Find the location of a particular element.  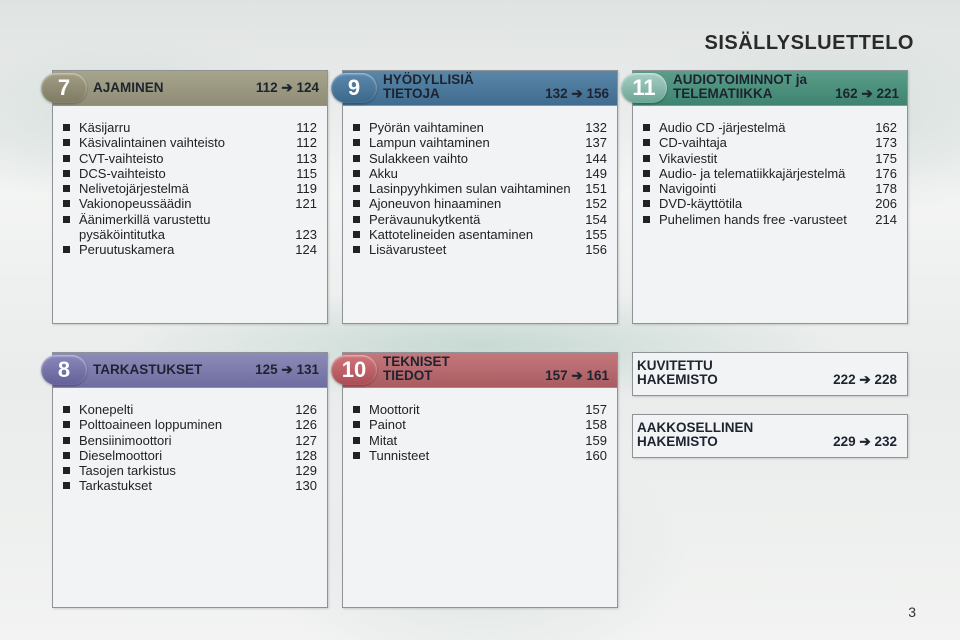

toc-entry-page: 137 is located at coordinates (596, 143).